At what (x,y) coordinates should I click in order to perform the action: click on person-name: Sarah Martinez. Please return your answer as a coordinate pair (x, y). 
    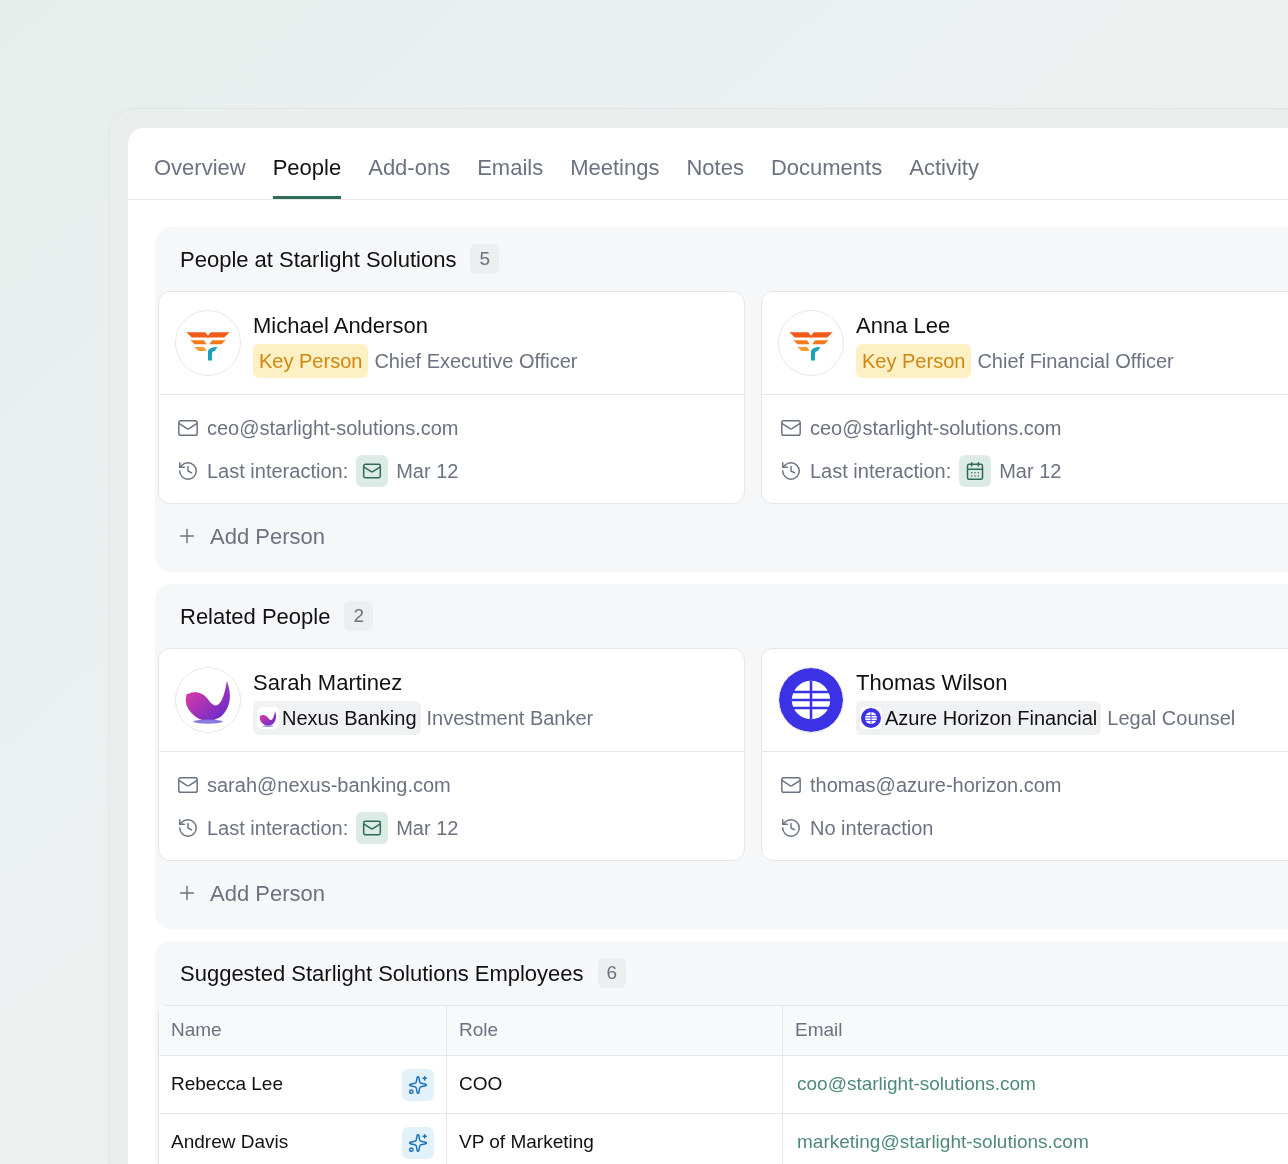
    Looking at the image, I should click on (328, 682).